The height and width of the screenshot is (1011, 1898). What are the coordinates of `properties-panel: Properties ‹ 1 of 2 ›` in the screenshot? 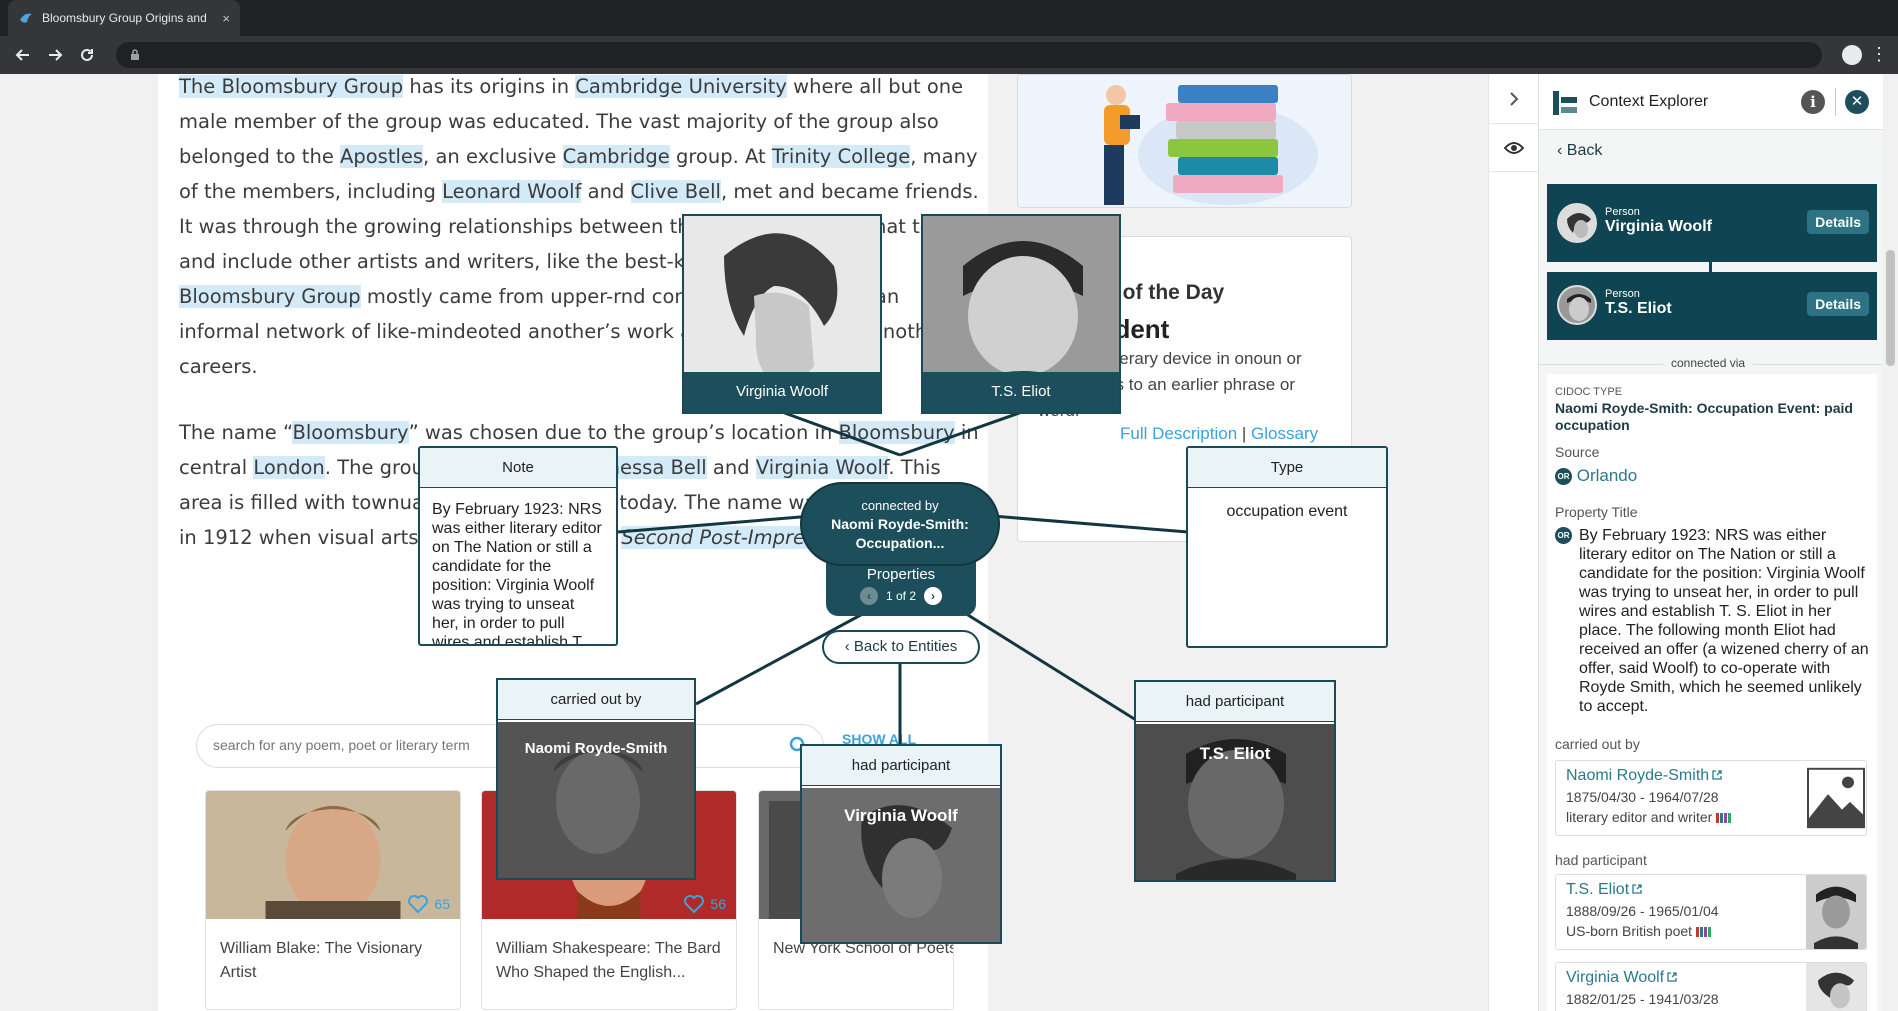 It's located at (901, 587).